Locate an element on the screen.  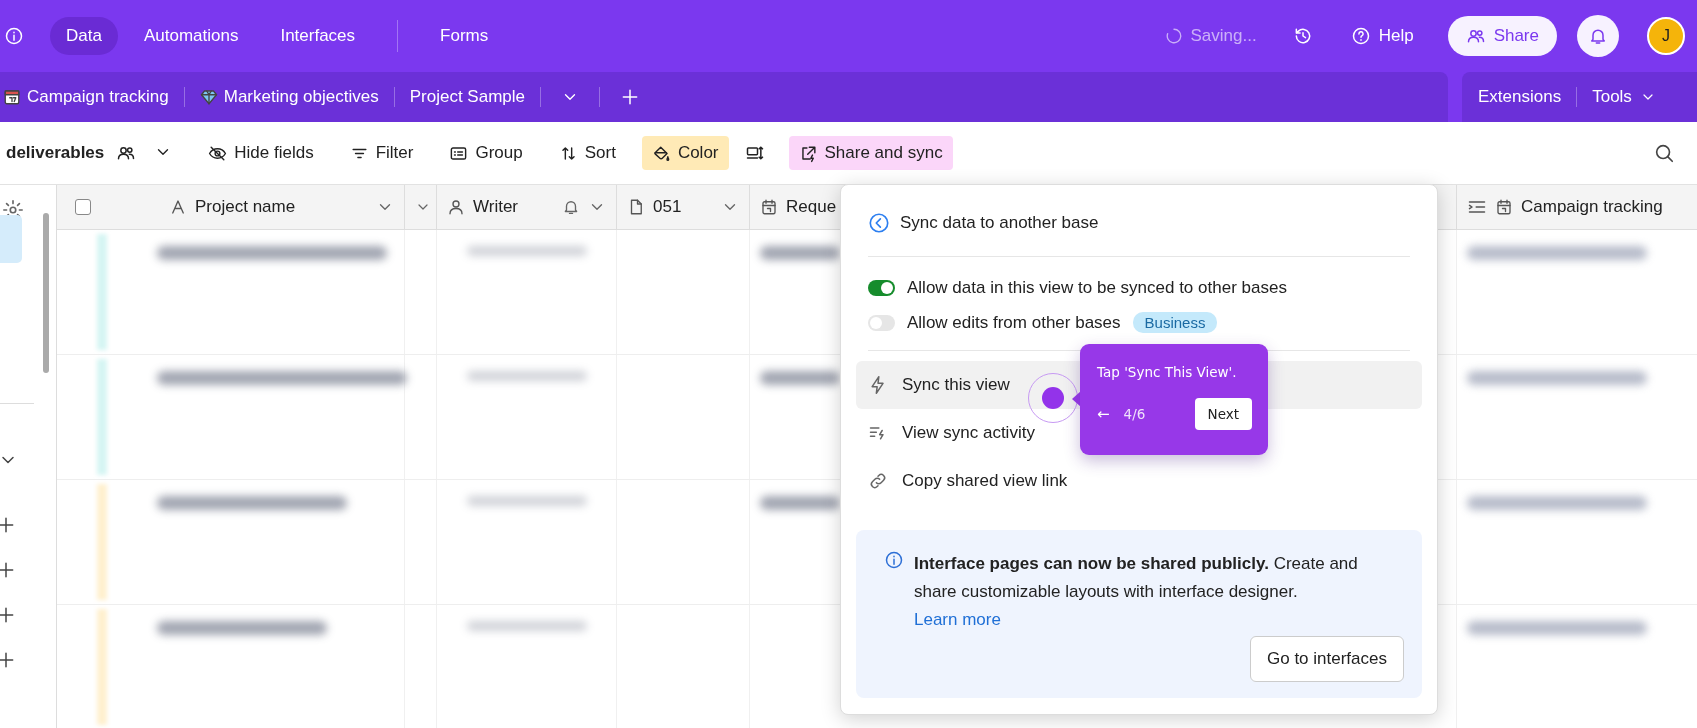
info-text: Interface pages can now be shared publicly. Create and share customizable layouts with interface designer. is located at coordinates (1136, 578).